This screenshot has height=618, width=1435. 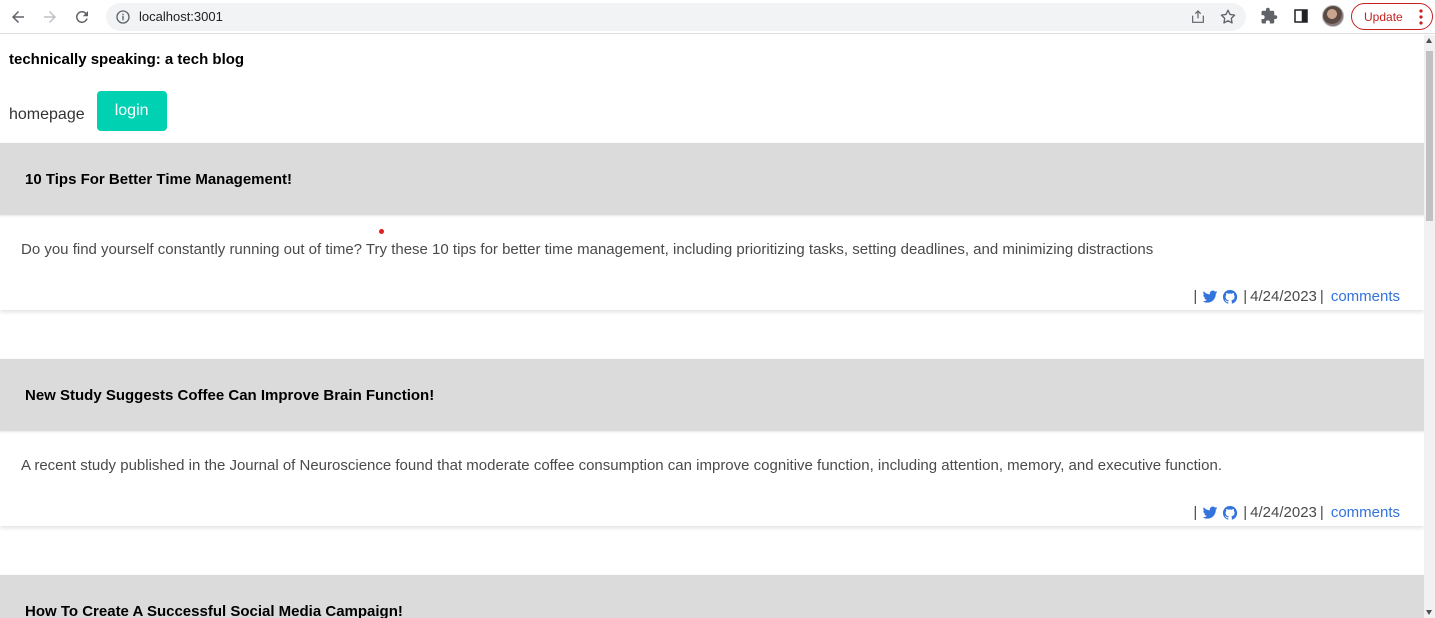 I want to click on extensions-puzzle-icon, so click(x=1269, y=16).